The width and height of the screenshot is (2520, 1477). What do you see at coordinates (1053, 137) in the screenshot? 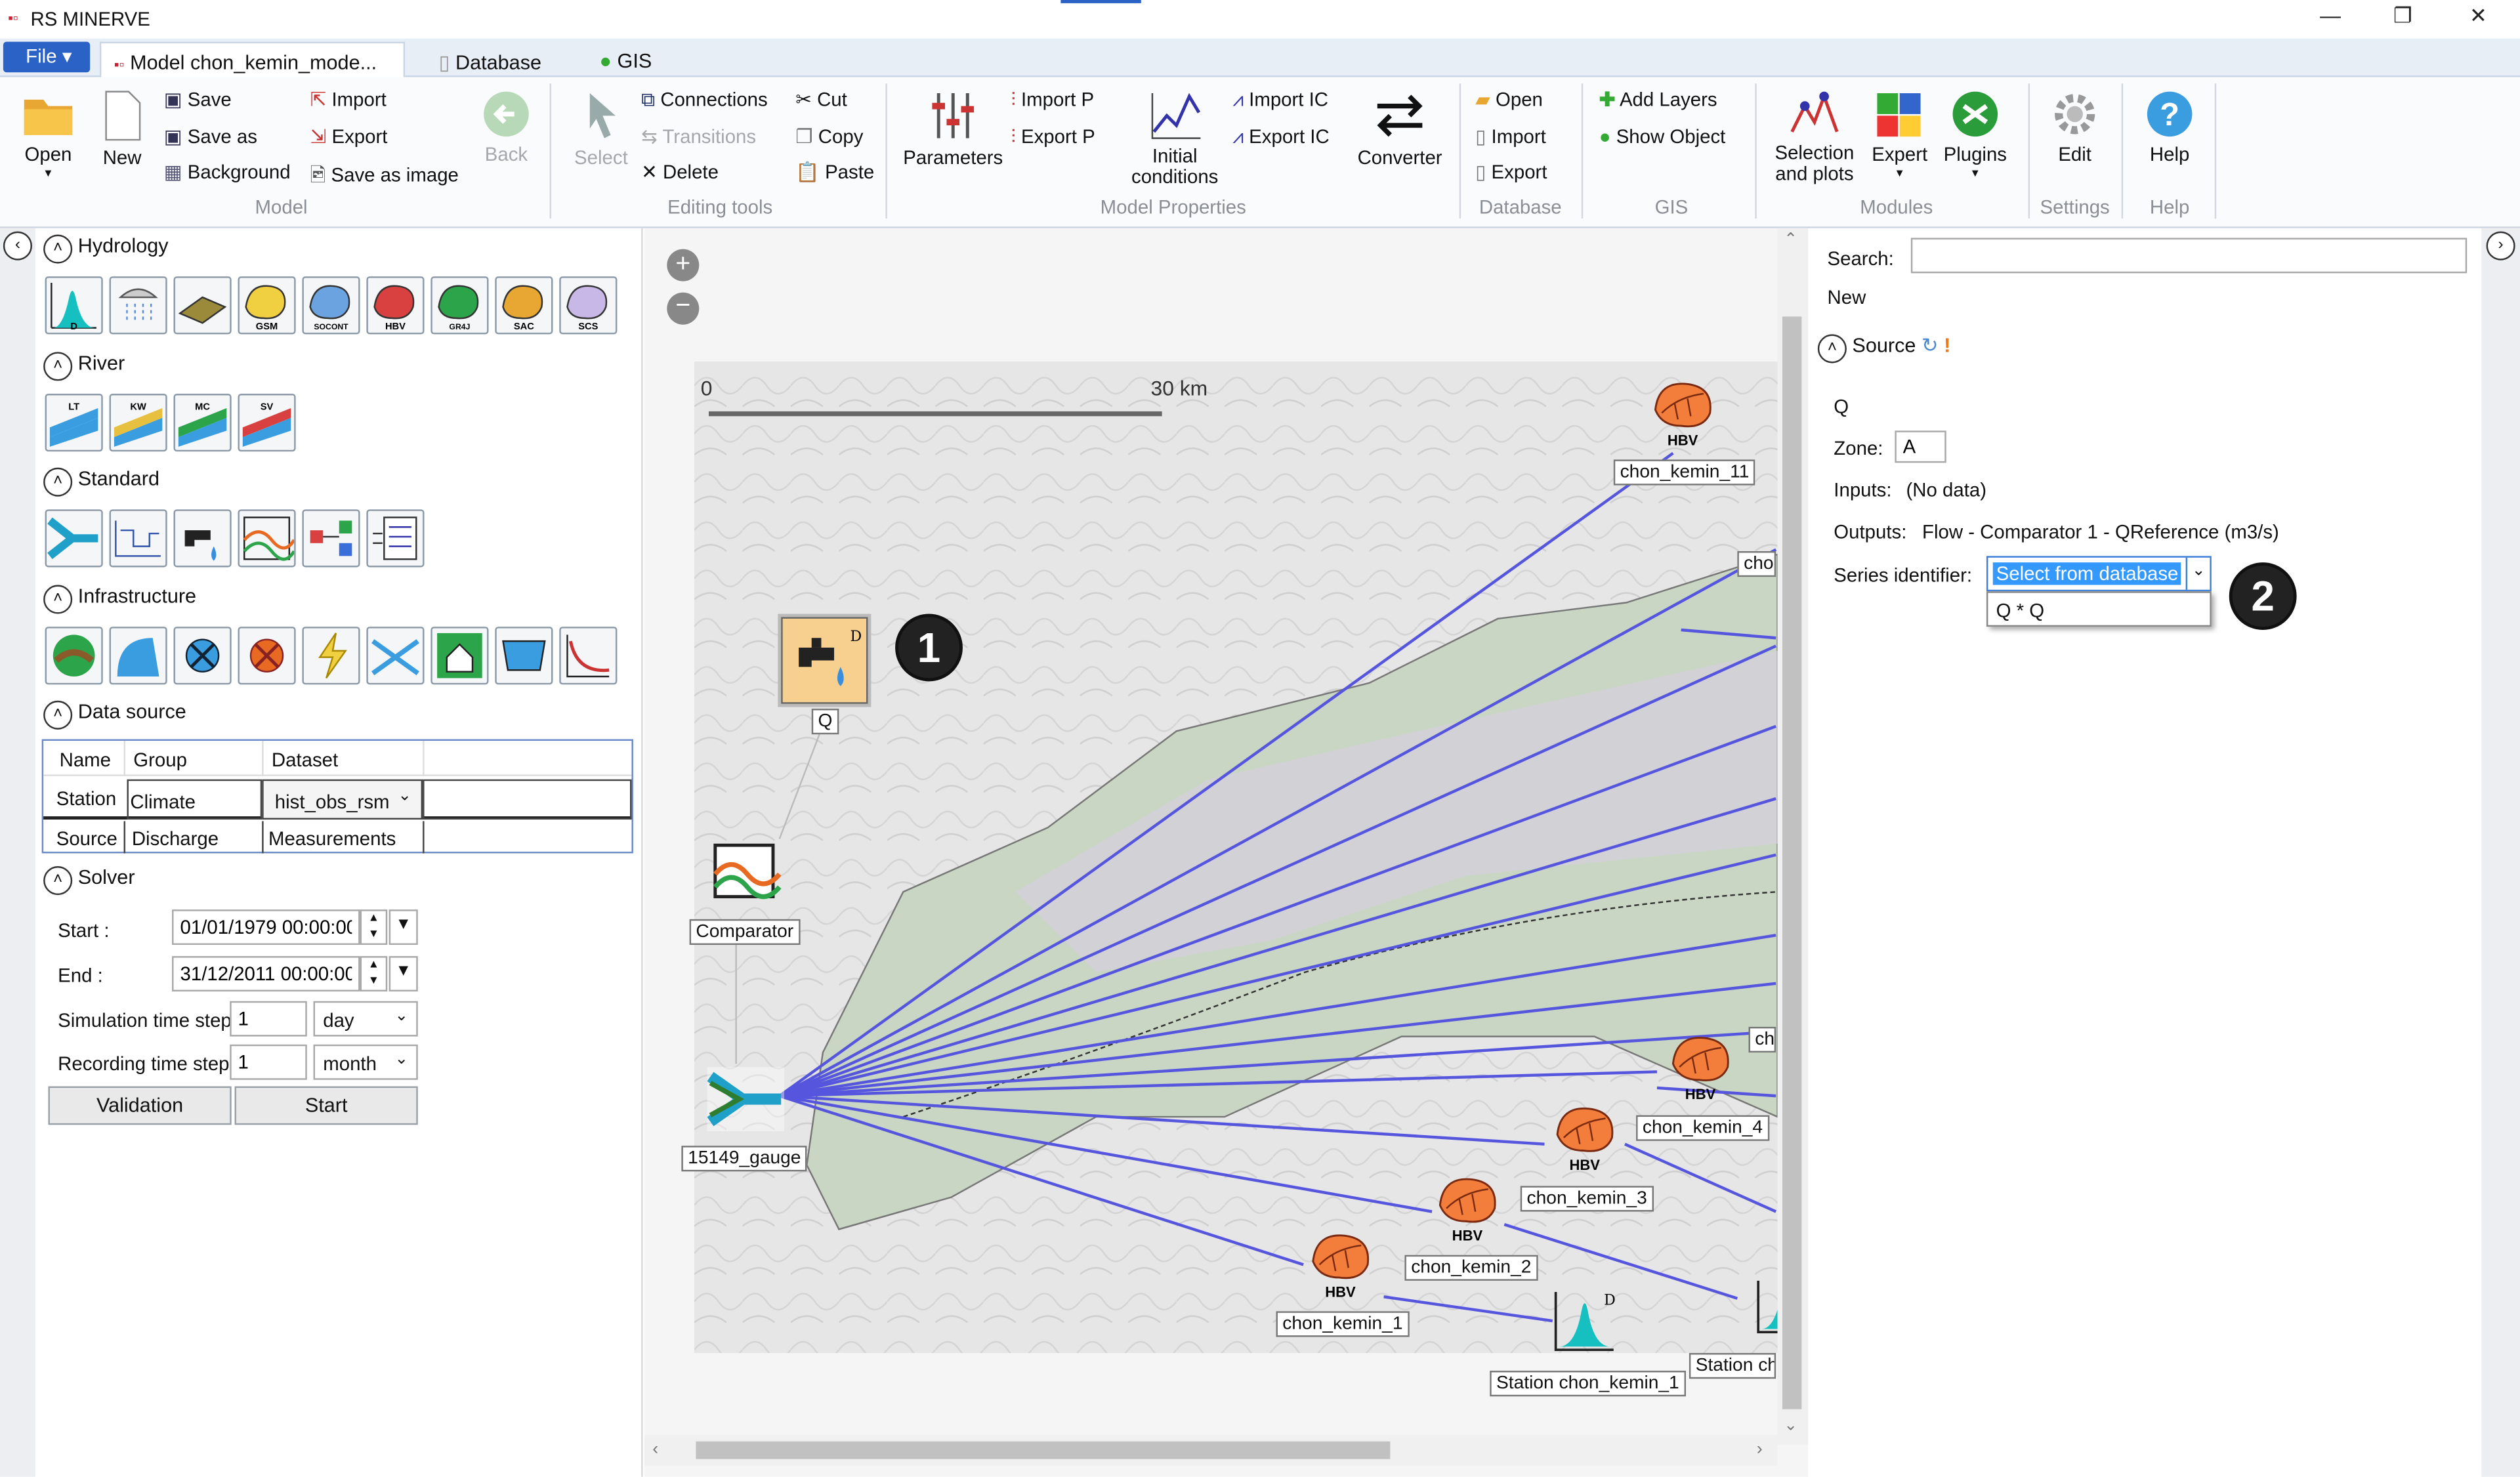
I see `export-p-button: ⫶ Export P` at bounding box center [1053, 137].